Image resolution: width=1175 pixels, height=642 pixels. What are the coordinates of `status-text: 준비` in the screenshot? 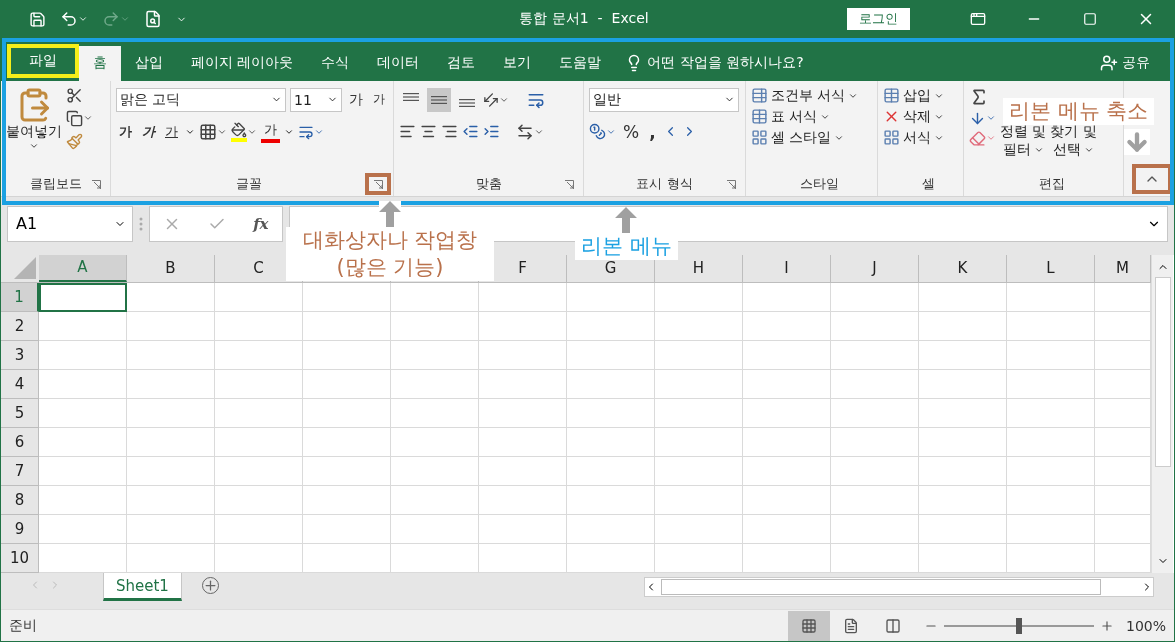 It's located at (23, 625).